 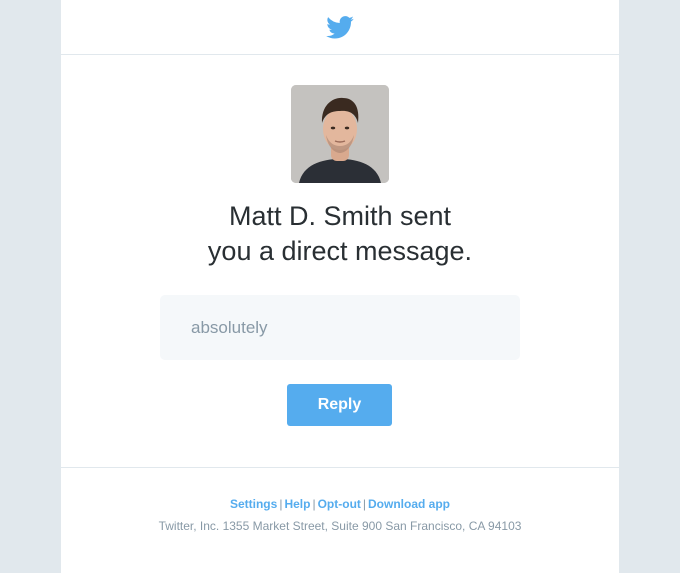 I want to click on email-header, so click(x=340, y=27).